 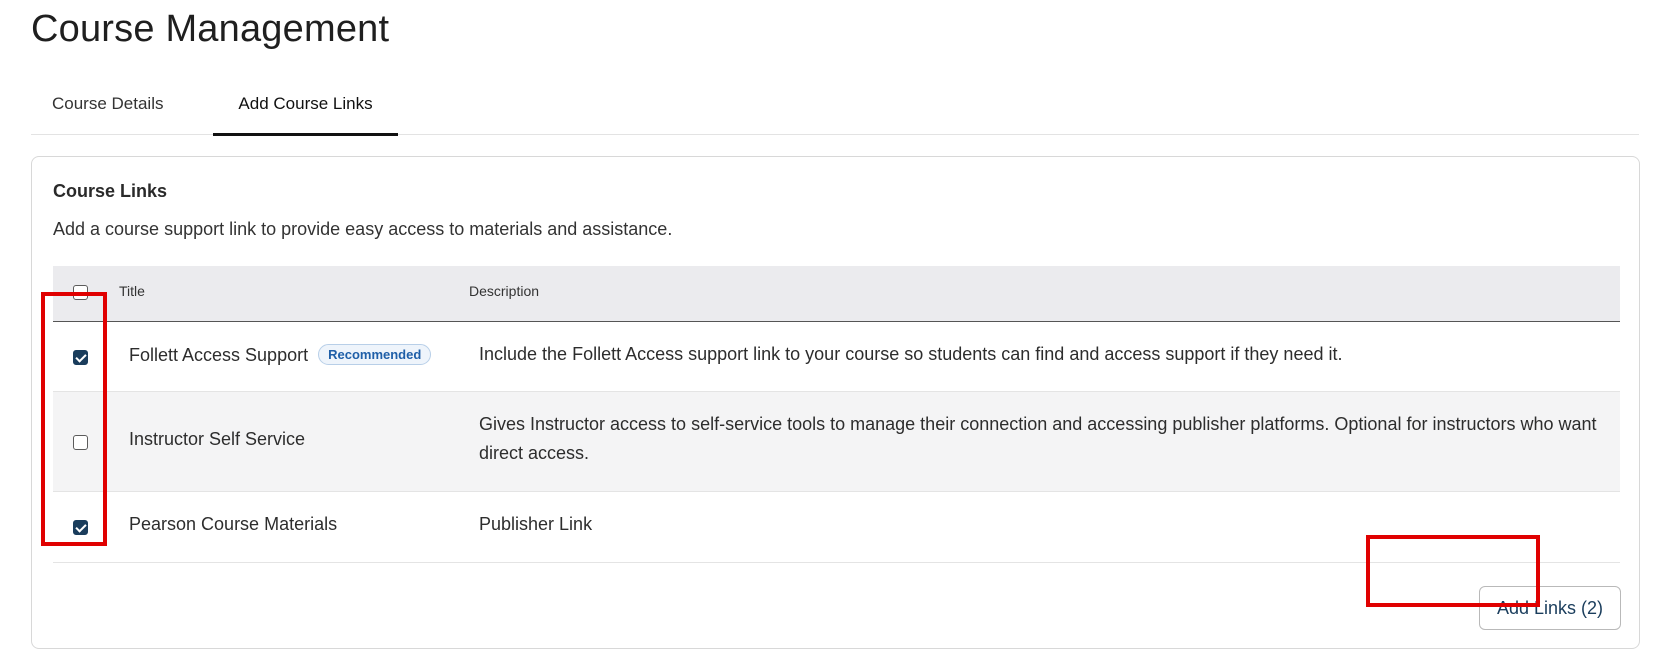 I want to click on tab-add-course-links: Add Course Links, so click(x=305, y=109).